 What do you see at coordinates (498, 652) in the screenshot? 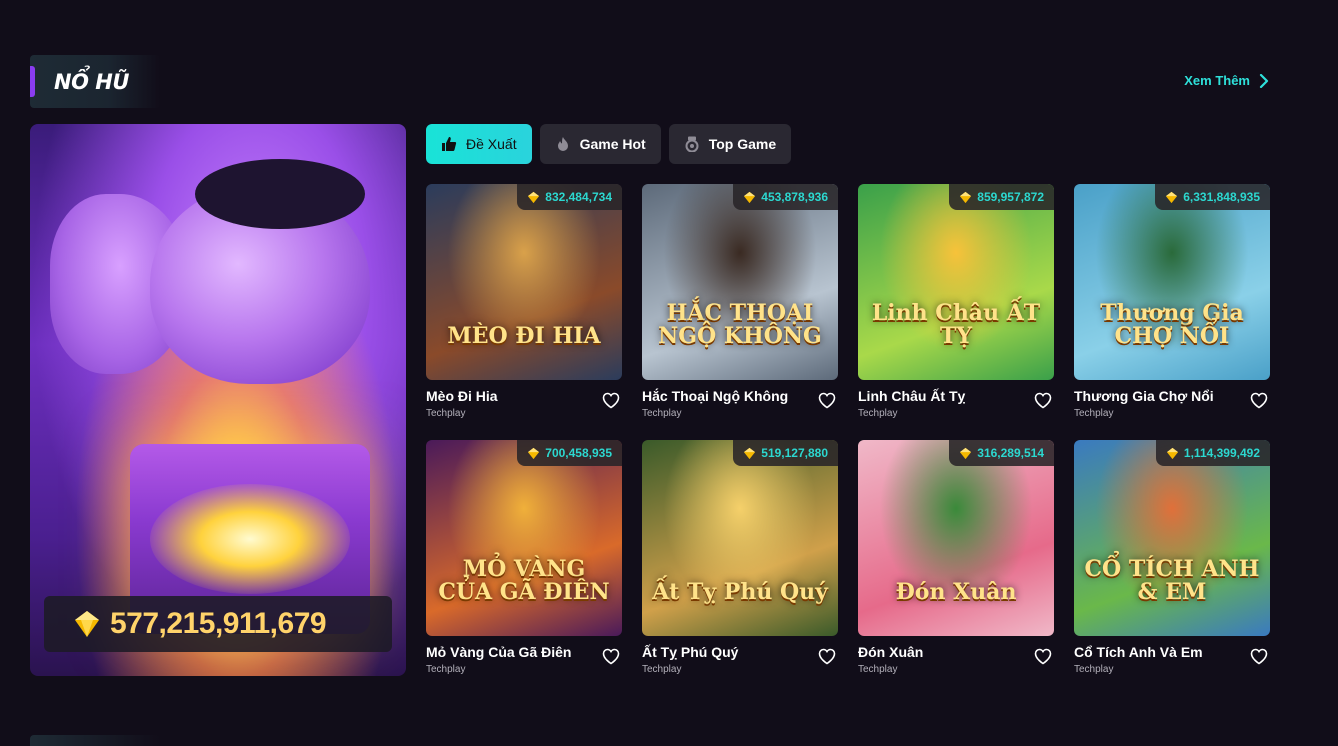
I see `game-name: Mỏ Vàng Của Gã Điên` at bounding box center [498, 652].